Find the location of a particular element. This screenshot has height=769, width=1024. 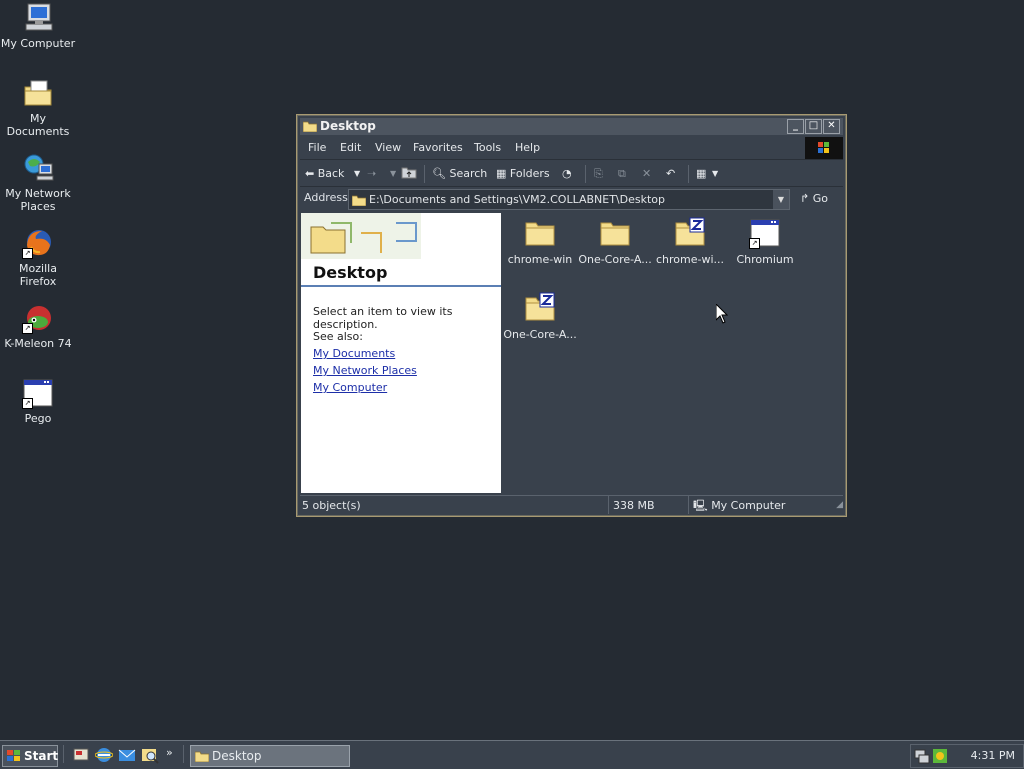

desktop-icon-label: My Documents is located at coordinates (38, 125).